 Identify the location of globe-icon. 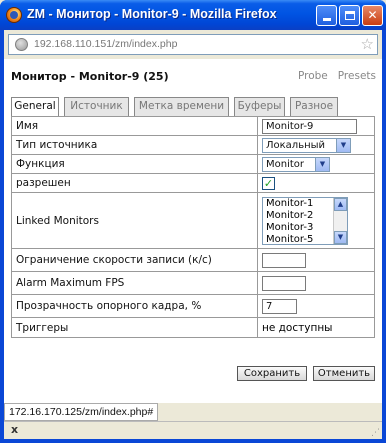
(21, 44).